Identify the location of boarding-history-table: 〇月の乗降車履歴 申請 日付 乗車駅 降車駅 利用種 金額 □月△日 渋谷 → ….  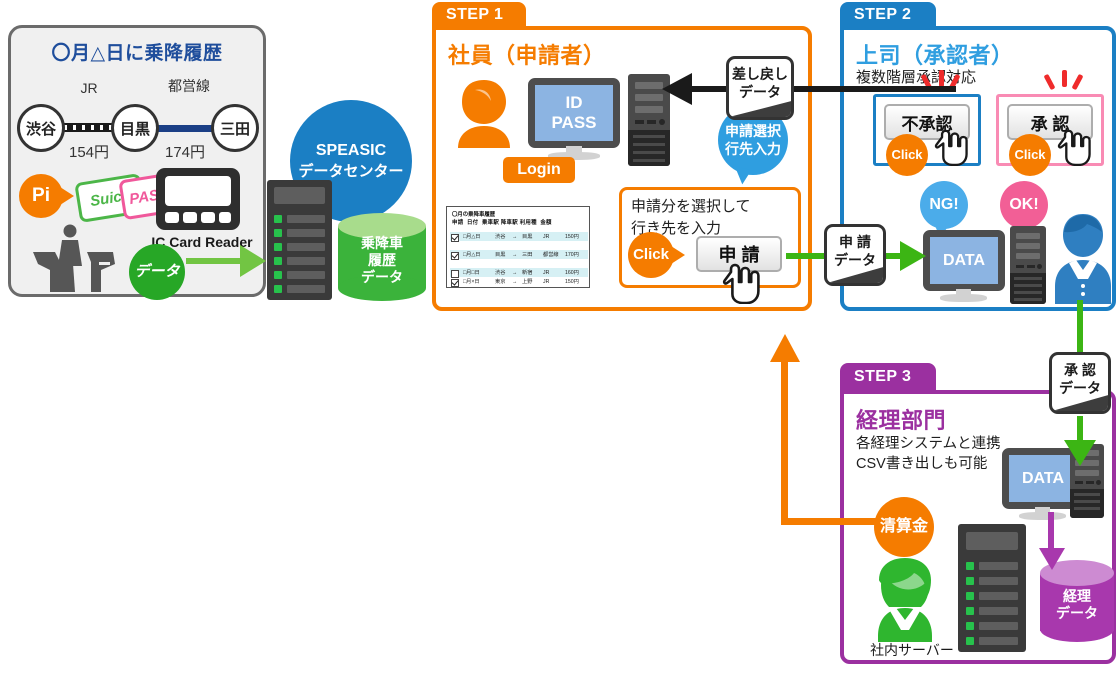
(518, 247).